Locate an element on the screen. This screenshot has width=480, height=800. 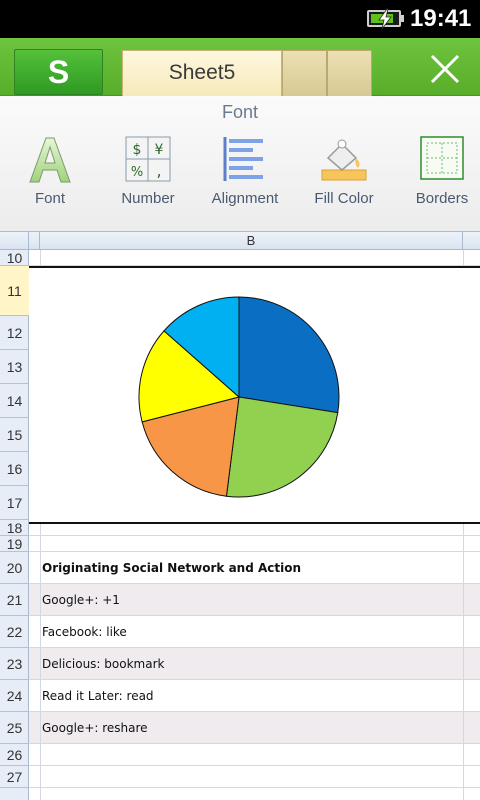
row-header-25: 25 is located at coordinates (14, 728).